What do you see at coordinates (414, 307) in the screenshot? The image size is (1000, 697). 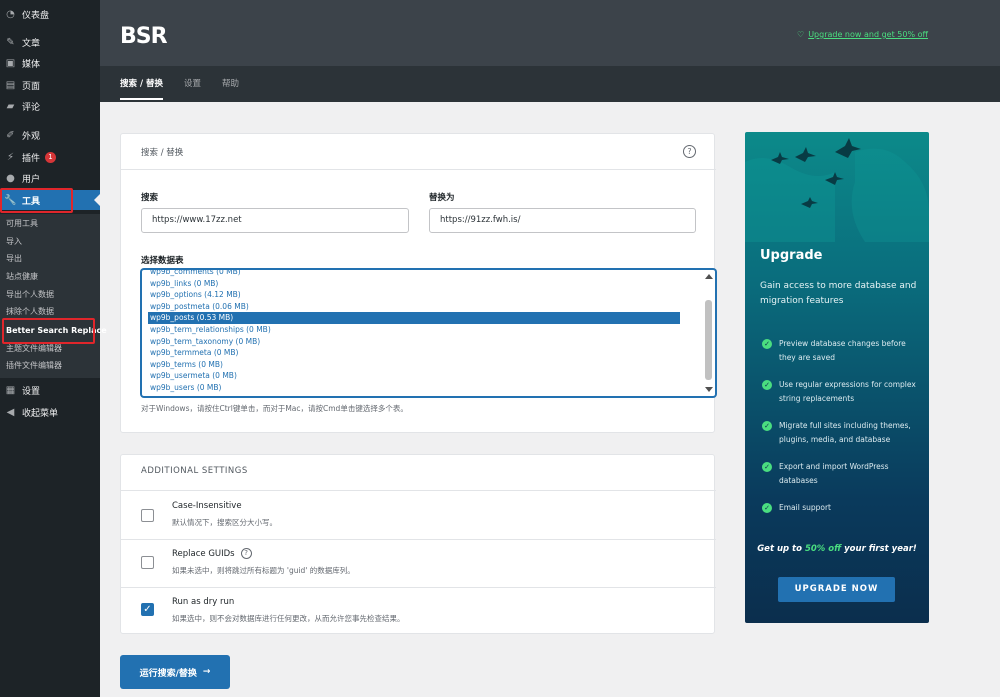 I see `table-option: wp9b_postmeta (0.06 MB)` at bounding box center [414, 307].